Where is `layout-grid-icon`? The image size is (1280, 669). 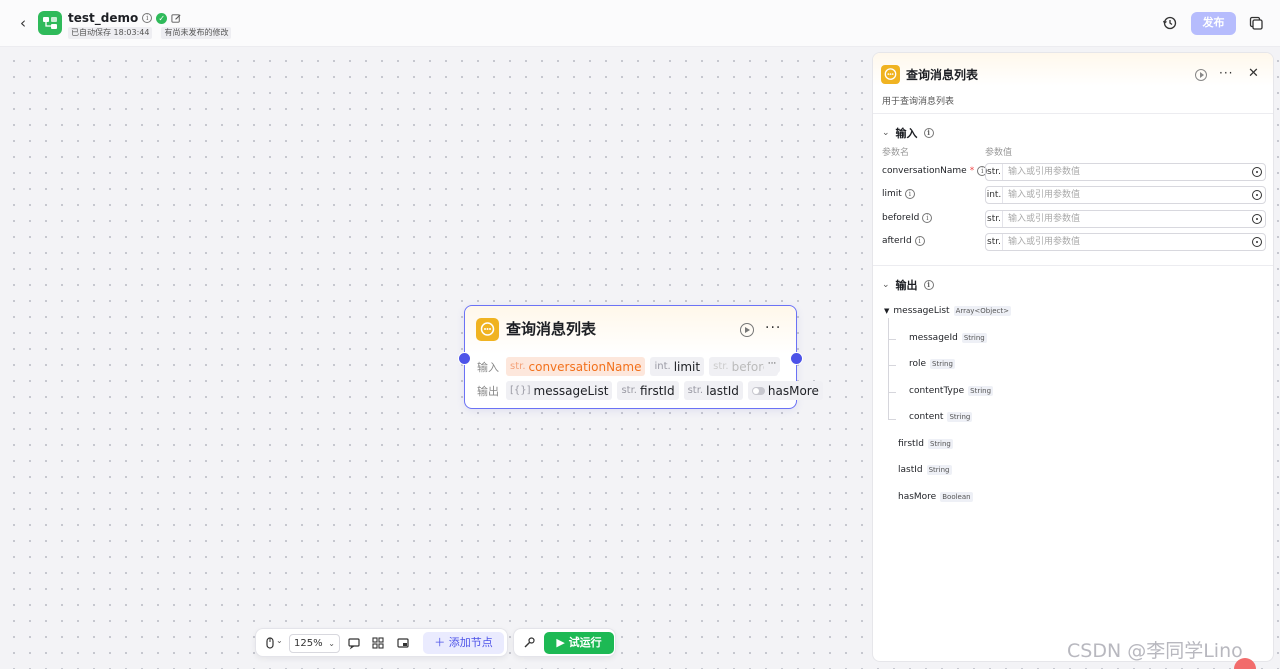
layout-grid-icon is located at coordinates (378, 643).